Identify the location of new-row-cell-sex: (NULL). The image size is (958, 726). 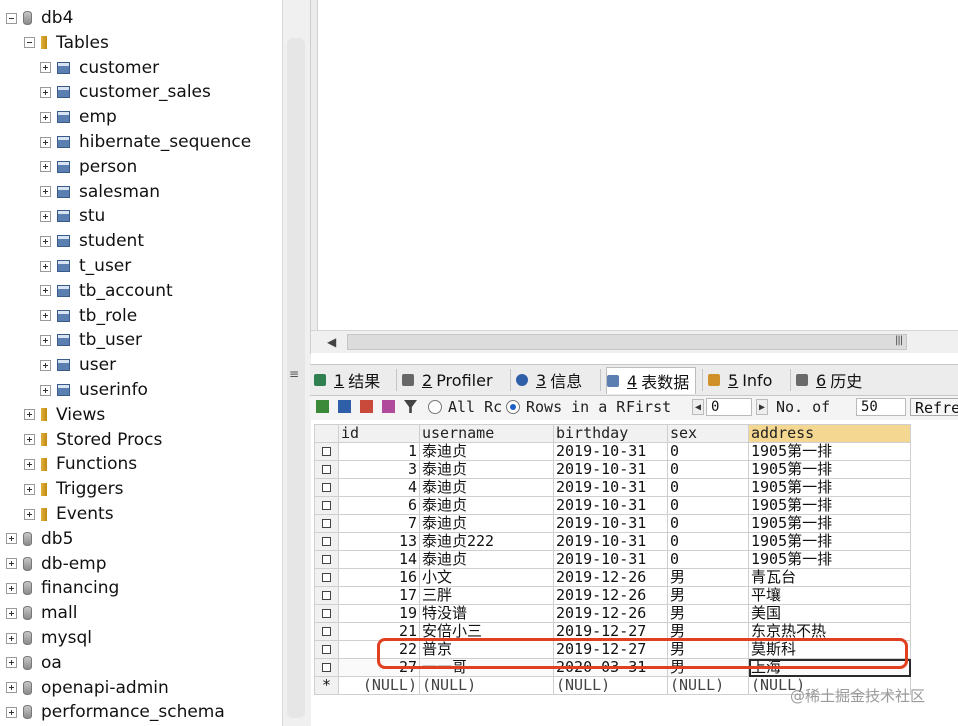
(708, 685).